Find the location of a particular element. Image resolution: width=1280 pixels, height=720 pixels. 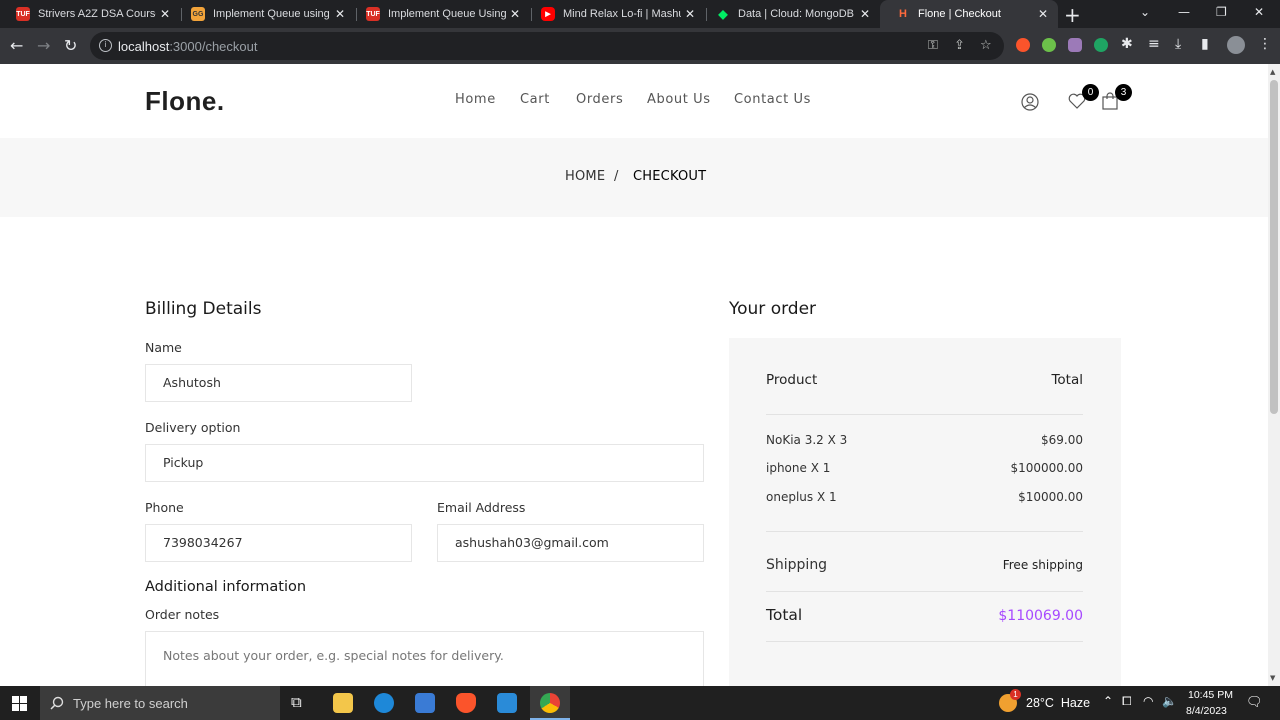

tab-title: Mind Relax Lo-fi | Mashup | is located at coordinates (622, 14).